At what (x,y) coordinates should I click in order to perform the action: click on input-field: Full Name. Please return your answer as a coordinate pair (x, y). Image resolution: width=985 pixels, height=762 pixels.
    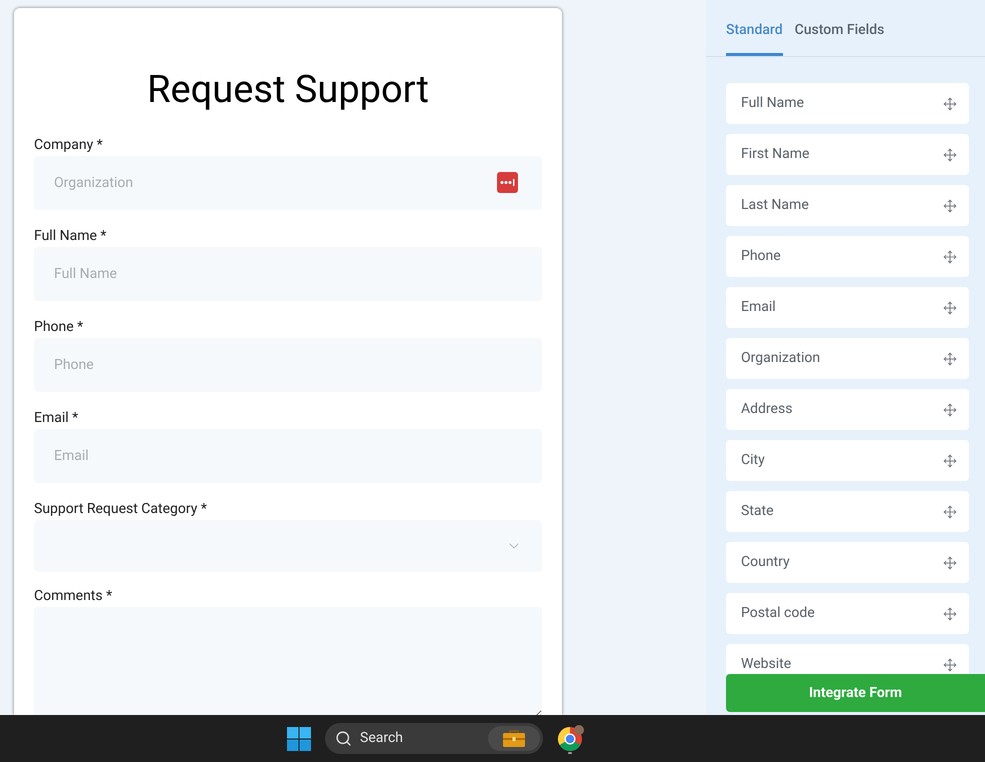
    Looking at the image, I should click on (288, 274).